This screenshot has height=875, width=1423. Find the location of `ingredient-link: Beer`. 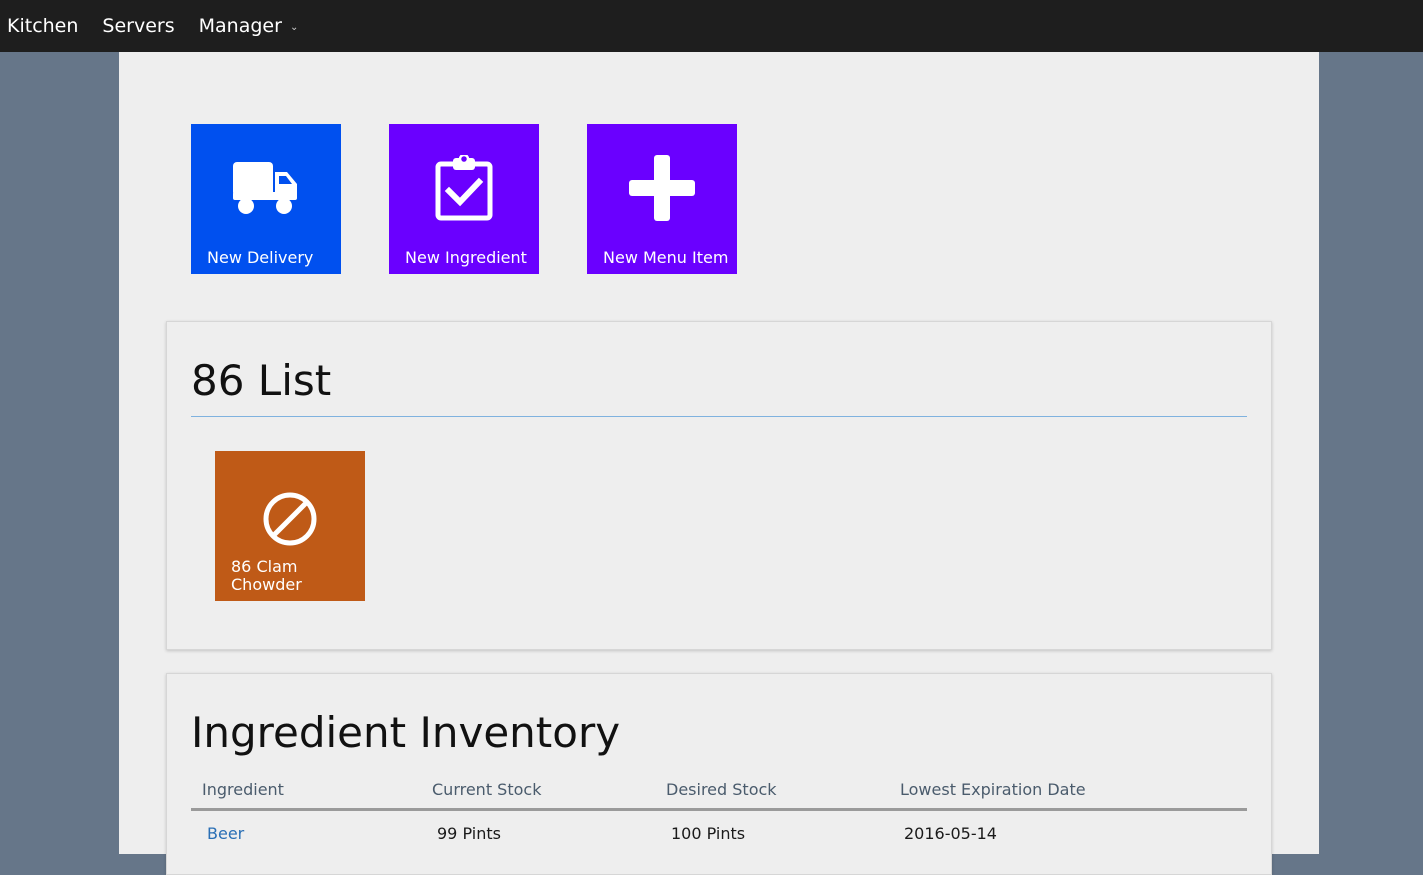

ingredient-link: Beer is located at coordinates (225, 833).